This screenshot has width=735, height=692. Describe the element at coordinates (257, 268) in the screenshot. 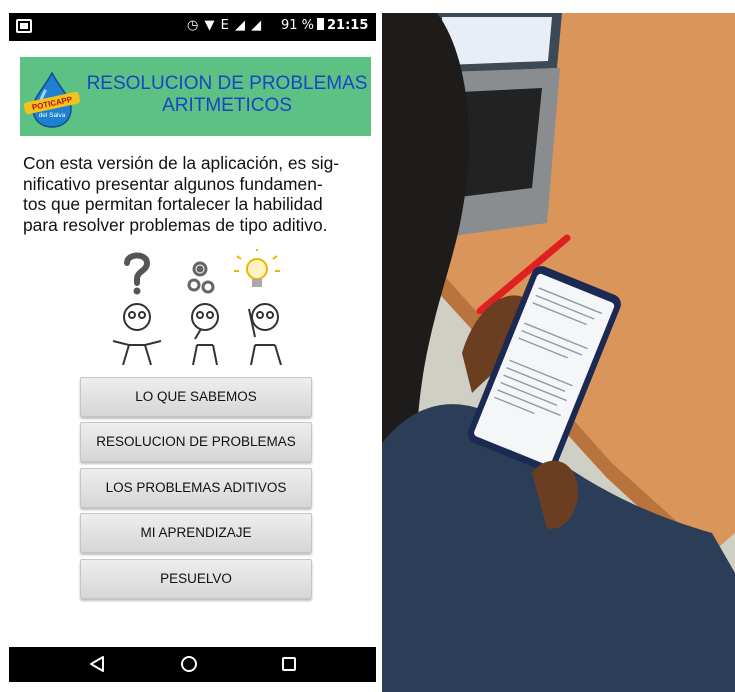

I see `lightbulb-icon` at that location.